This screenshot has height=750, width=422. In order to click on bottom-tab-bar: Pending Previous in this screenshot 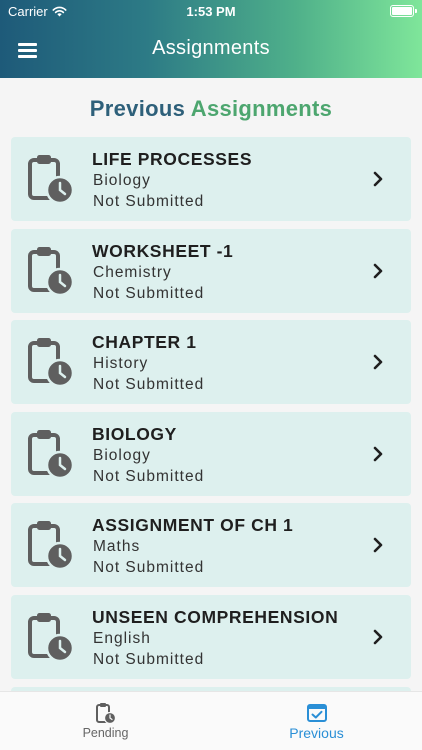, I will do `click(211, 720)`.